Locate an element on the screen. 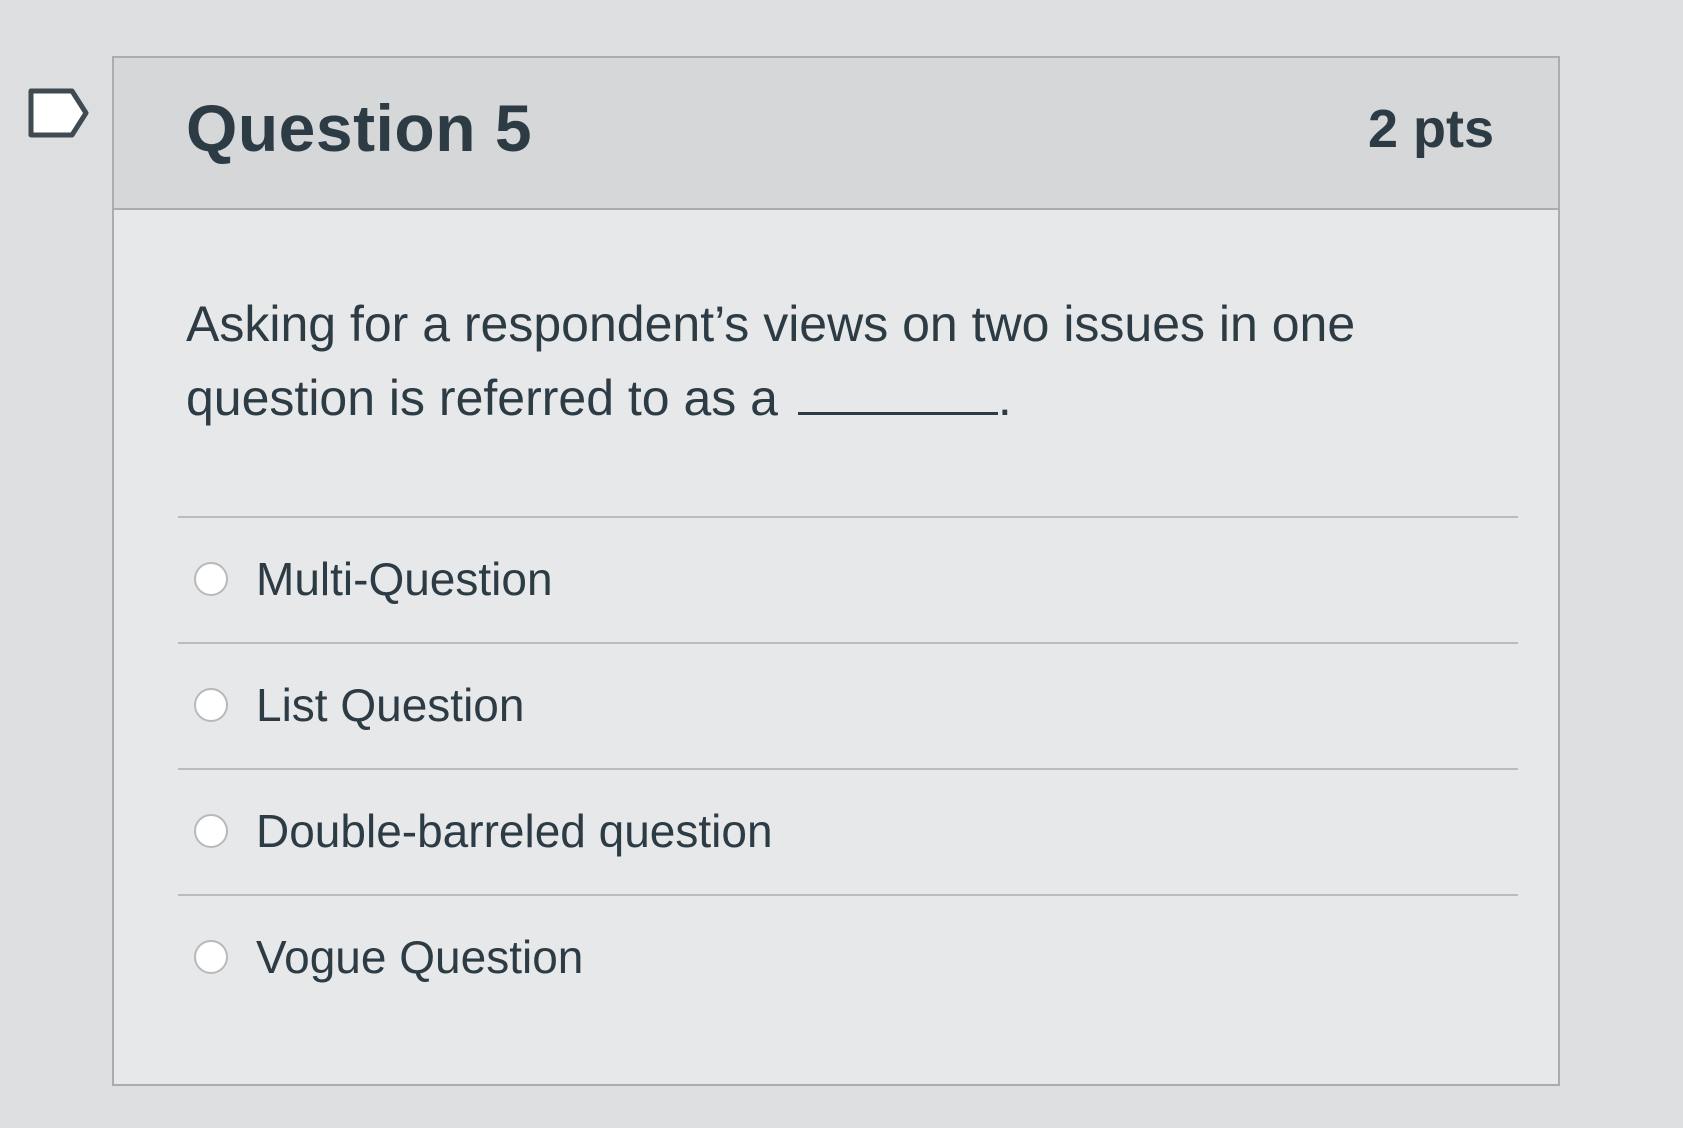 This screenshot has width=1683, height=1128. answer-option-vogue-question: Vogue Question is located at coordinates (848, 957).